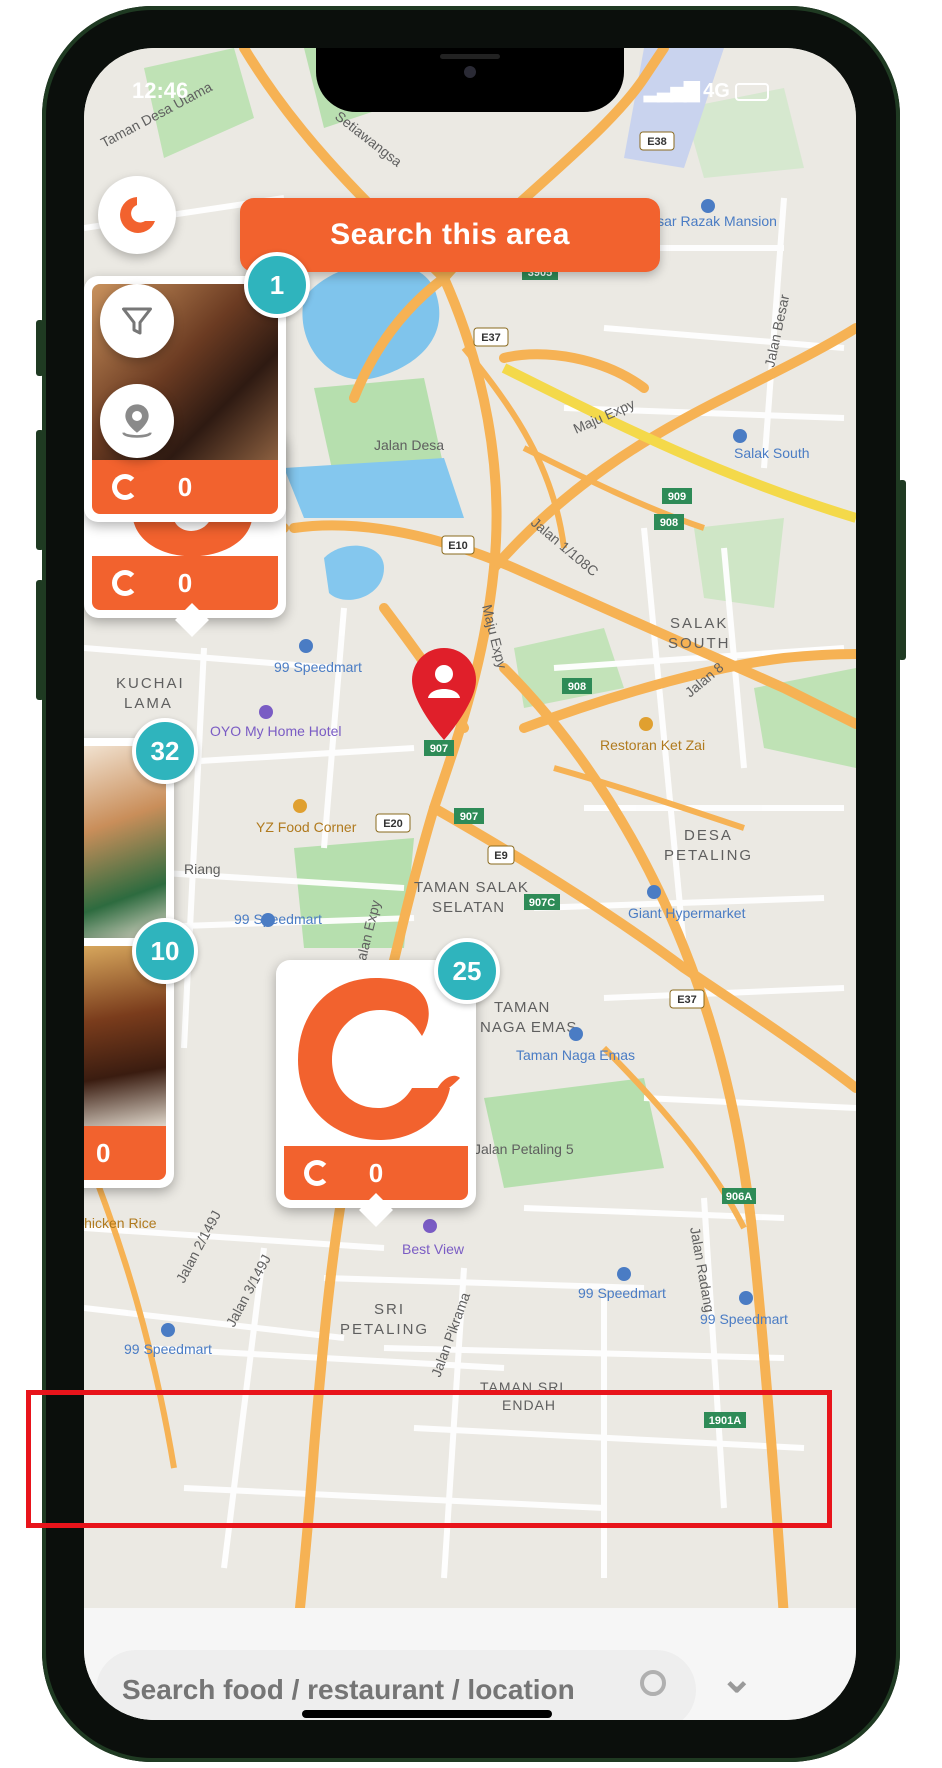  What do you see at coordinates (708, 221) in the screenshot?
I see `map-label: Pasar Razak Mansion` at bounding box center [708, 221].